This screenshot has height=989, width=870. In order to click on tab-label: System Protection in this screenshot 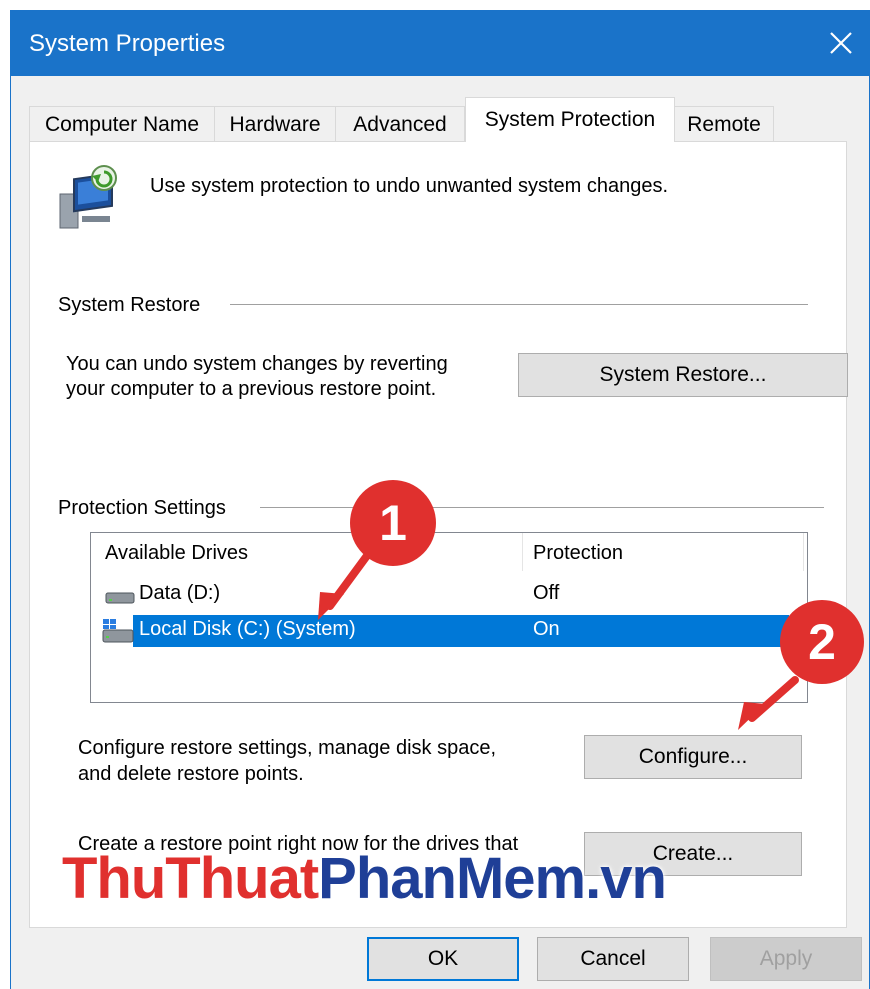, I will do `click(570, 119)`.